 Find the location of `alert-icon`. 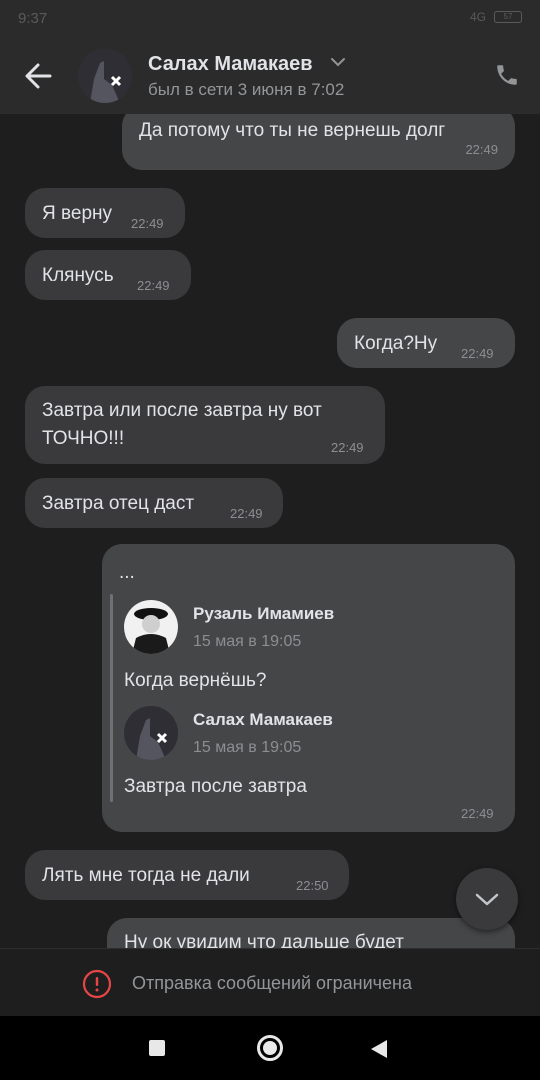

alert-icon is located at coordinates (97, 984).